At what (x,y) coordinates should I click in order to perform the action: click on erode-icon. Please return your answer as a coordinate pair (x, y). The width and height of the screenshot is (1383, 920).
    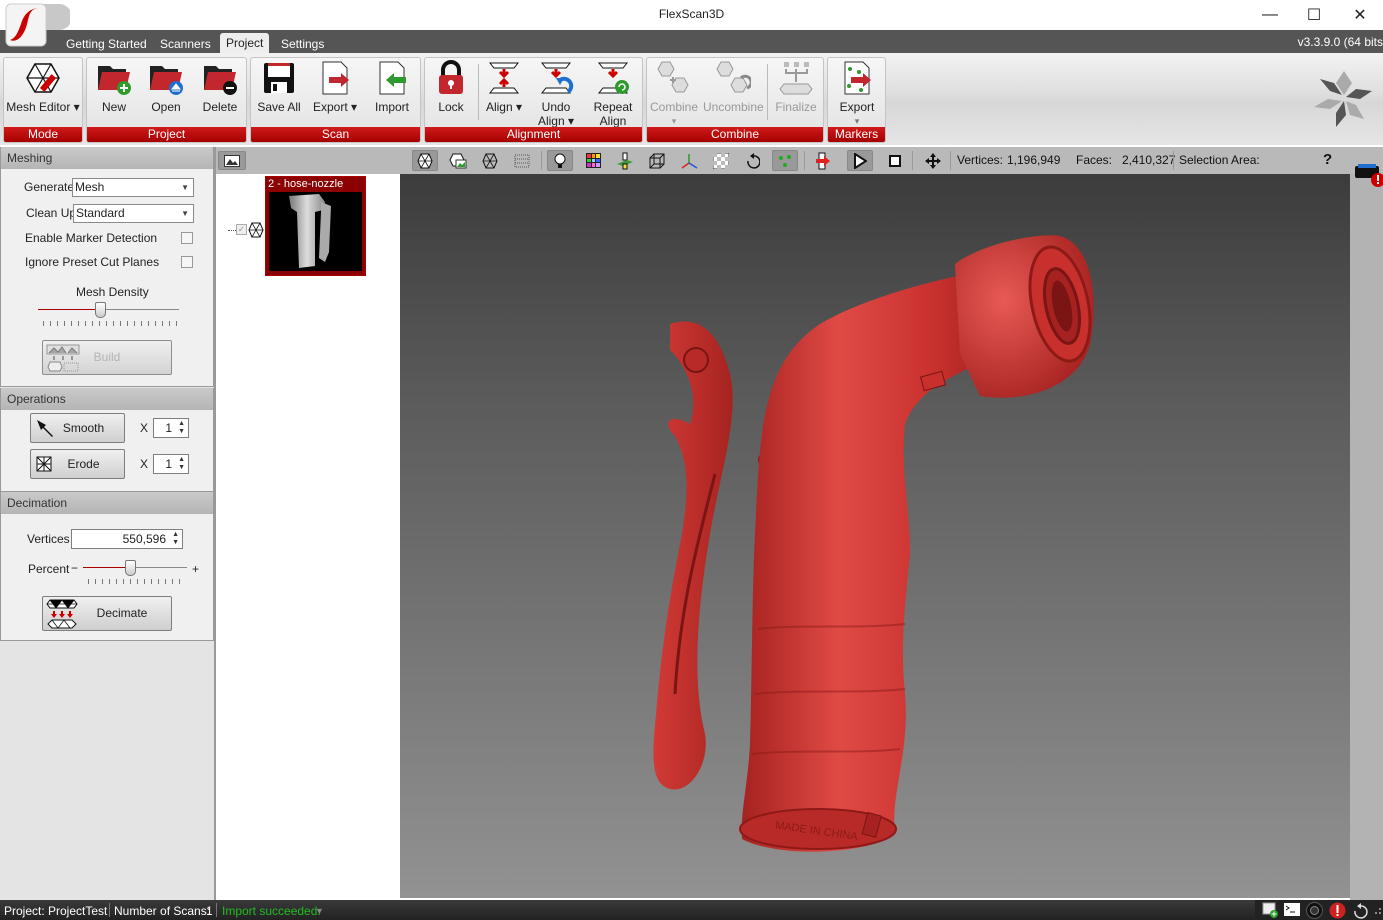
    Looking at the image, I should click on (44, 464).